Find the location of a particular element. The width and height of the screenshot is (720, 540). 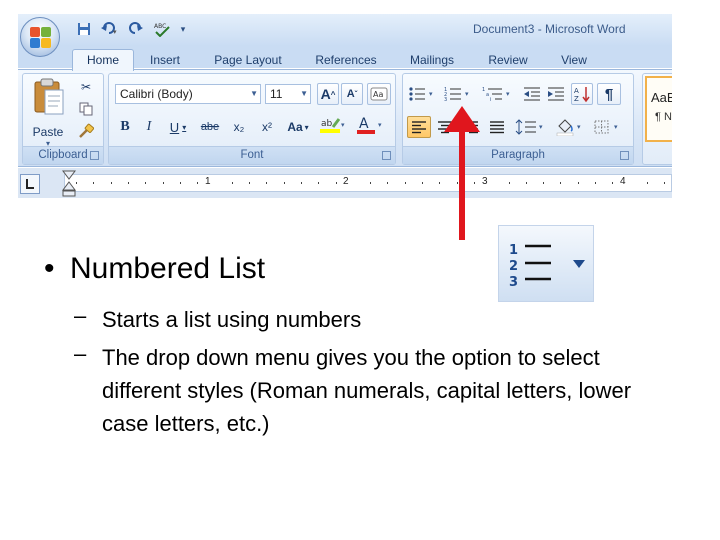

underline-button: U ▾ is located at coordinates (178, 127).